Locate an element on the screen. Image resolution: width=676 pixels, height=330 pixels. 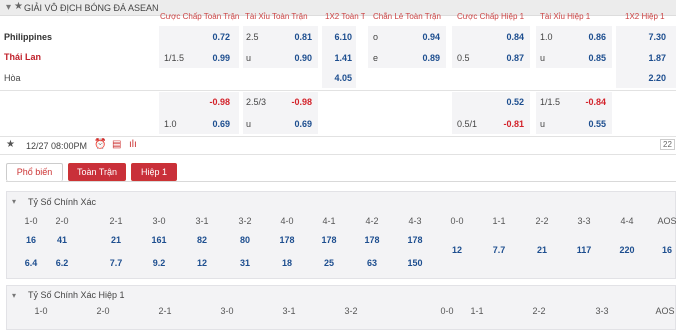
odds-h1-ou-under: 0.85 is located at coordinates (591, 58).